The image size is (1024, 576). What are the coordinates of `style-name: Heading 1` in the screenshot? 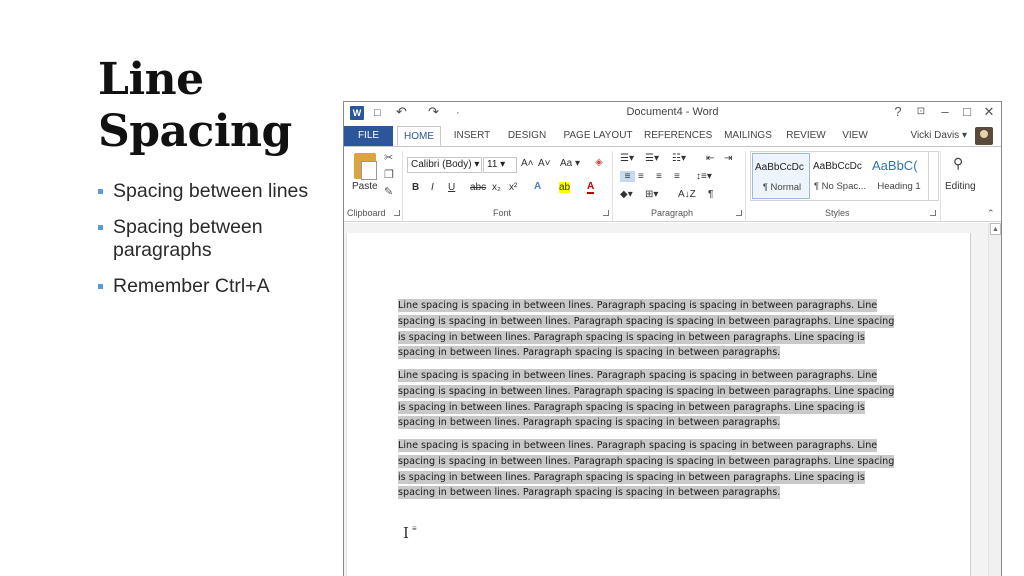 It's located at (899, 186).